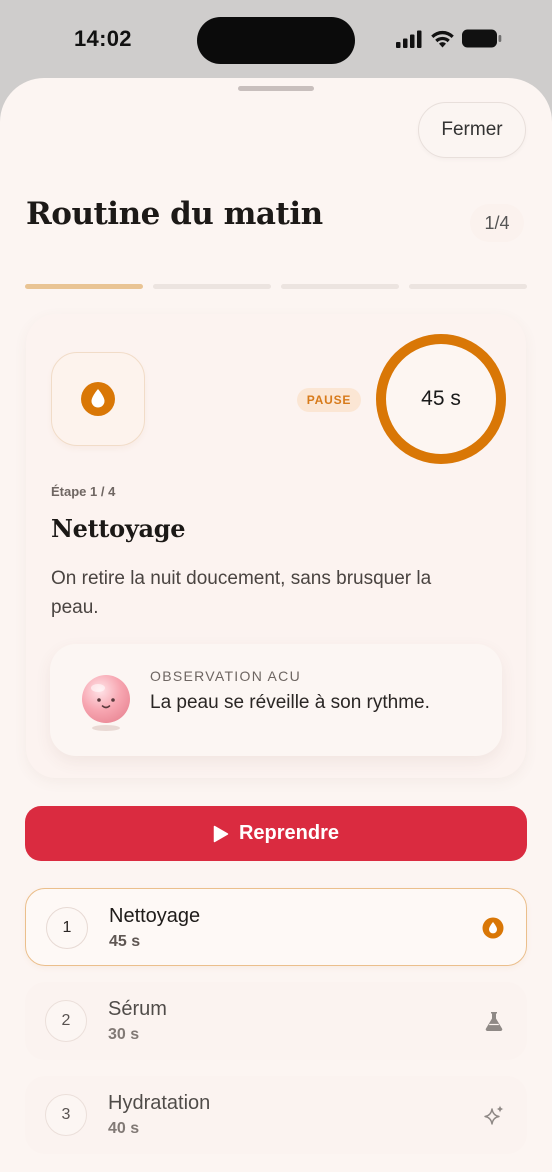 The image size is (552, 1172). Describe the element at coordinates (103, 38) in the screenshot. I see `status-time: 14:02` at that location.